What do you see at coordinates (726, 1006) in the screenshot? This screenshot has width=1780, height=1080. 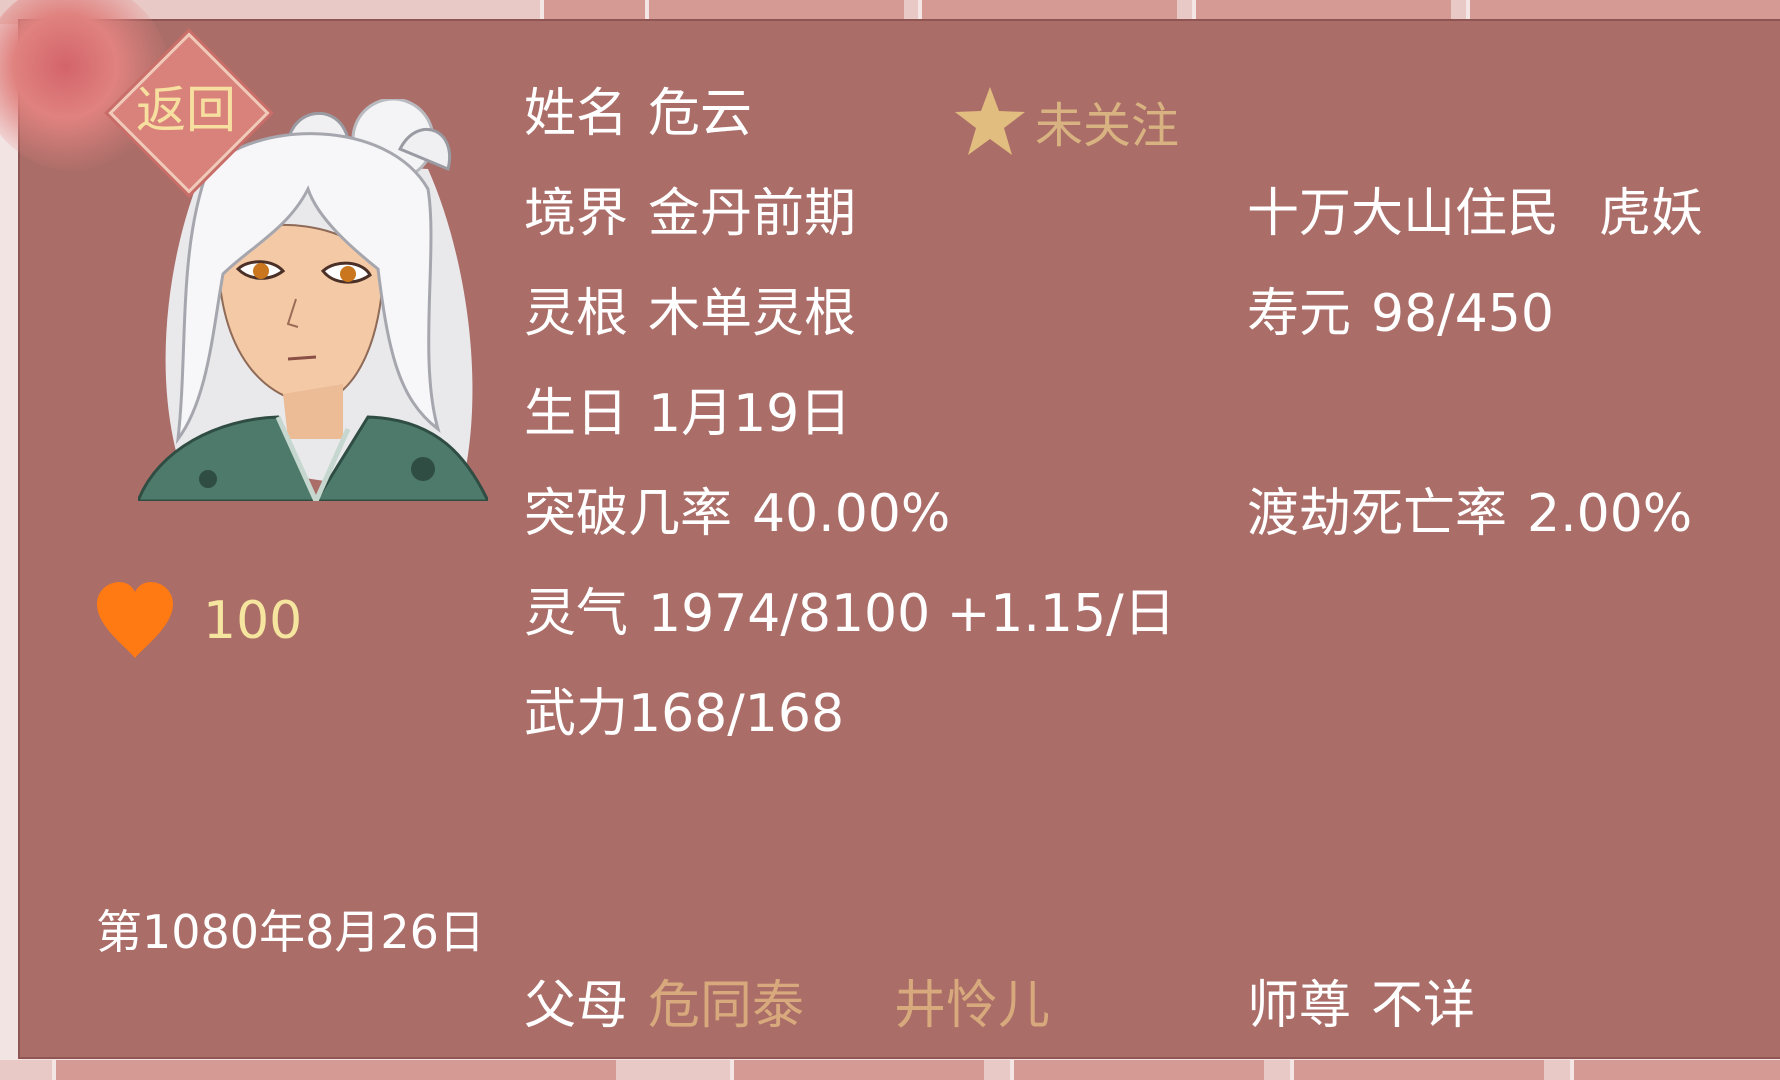 I see `father-link: 危同泰` at bounding box center [726, 1006].